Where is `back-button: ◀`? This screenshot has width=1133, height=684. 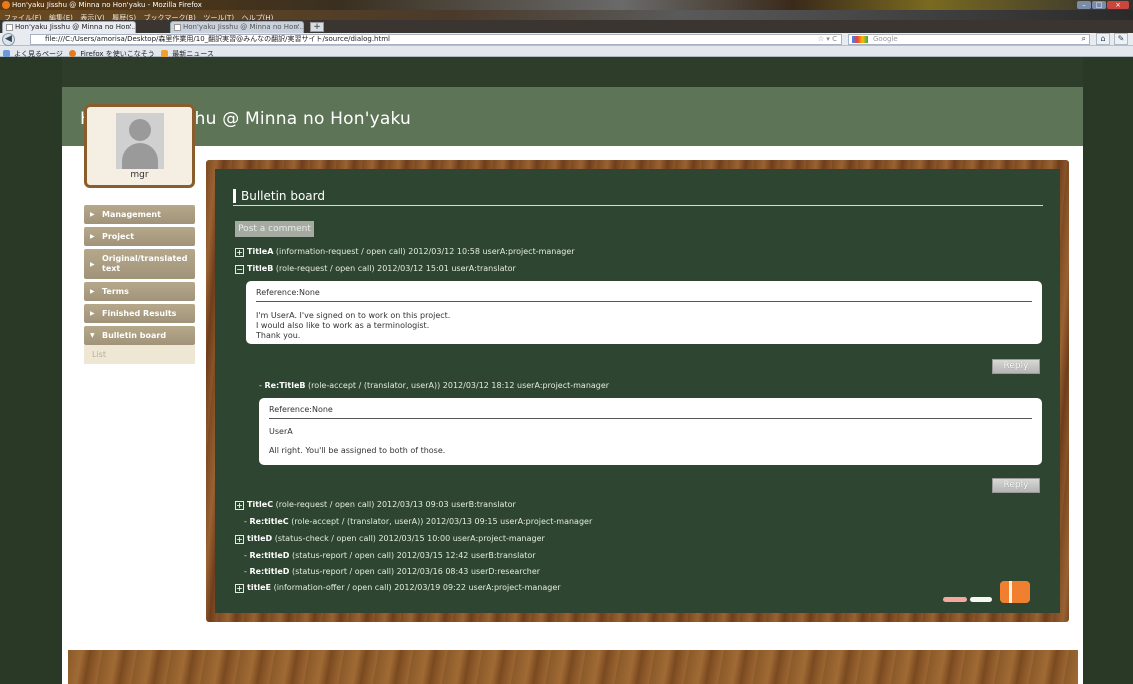 back-button: ◀ is located at coordinates (8, 39).